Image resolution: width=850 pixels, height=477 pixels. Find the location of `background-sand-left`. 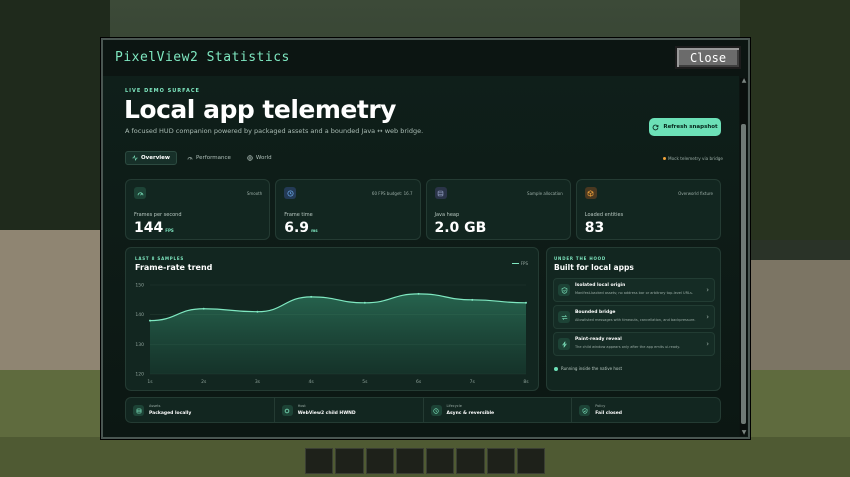

background-sand-left is located at coordinates (55, 300).